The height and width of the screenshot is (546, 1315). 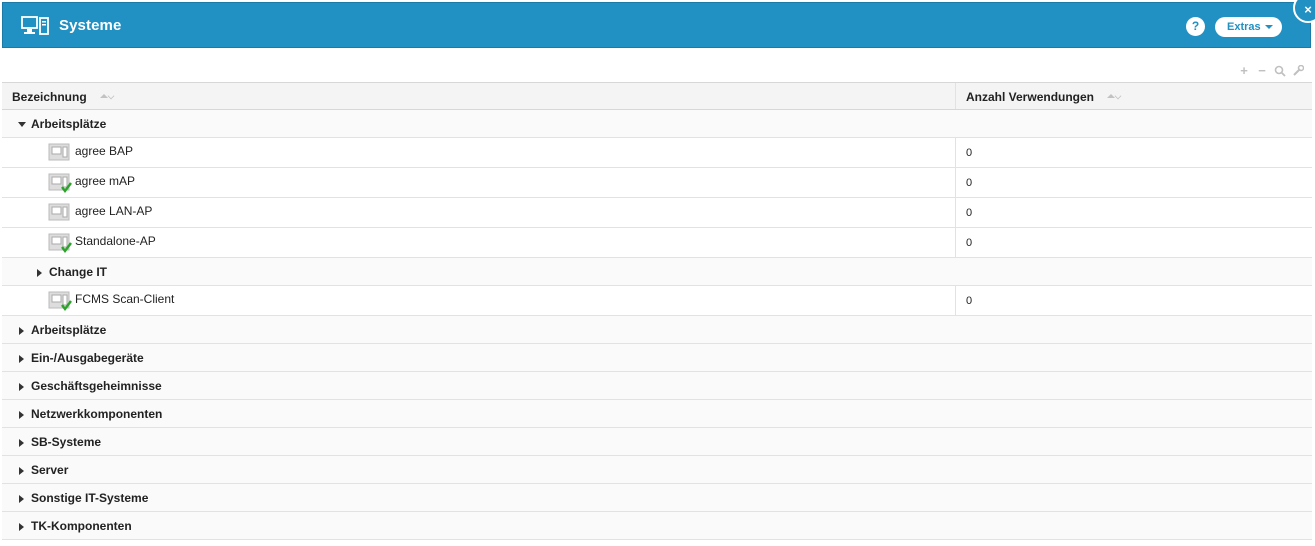 I want to click on extras-label: Extras, so click(x=1244, y=27).